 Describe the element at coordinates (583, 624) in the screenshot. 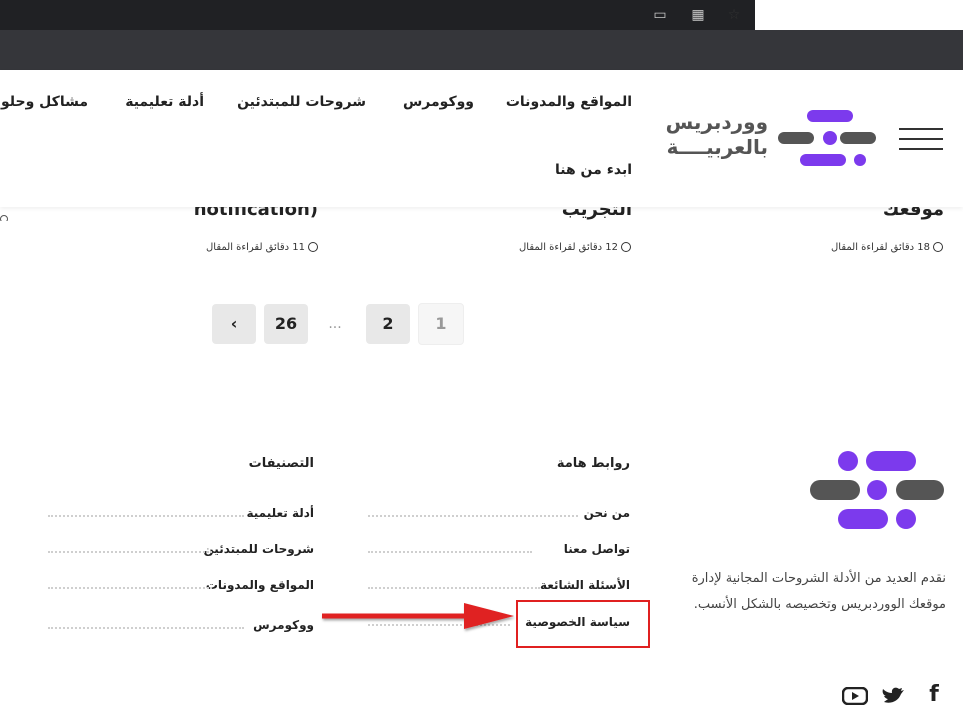

I see `annotation-highlight-box` at that location.